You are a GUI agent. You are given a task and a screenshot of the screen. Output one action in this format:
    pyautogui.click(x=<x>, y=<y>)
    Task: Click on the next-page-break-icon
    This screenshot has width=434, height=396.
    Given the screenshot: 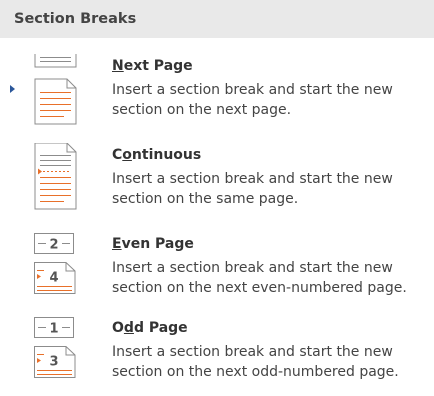 What is the action you would take?
    pyautogui.click(x=56, y=92)
    